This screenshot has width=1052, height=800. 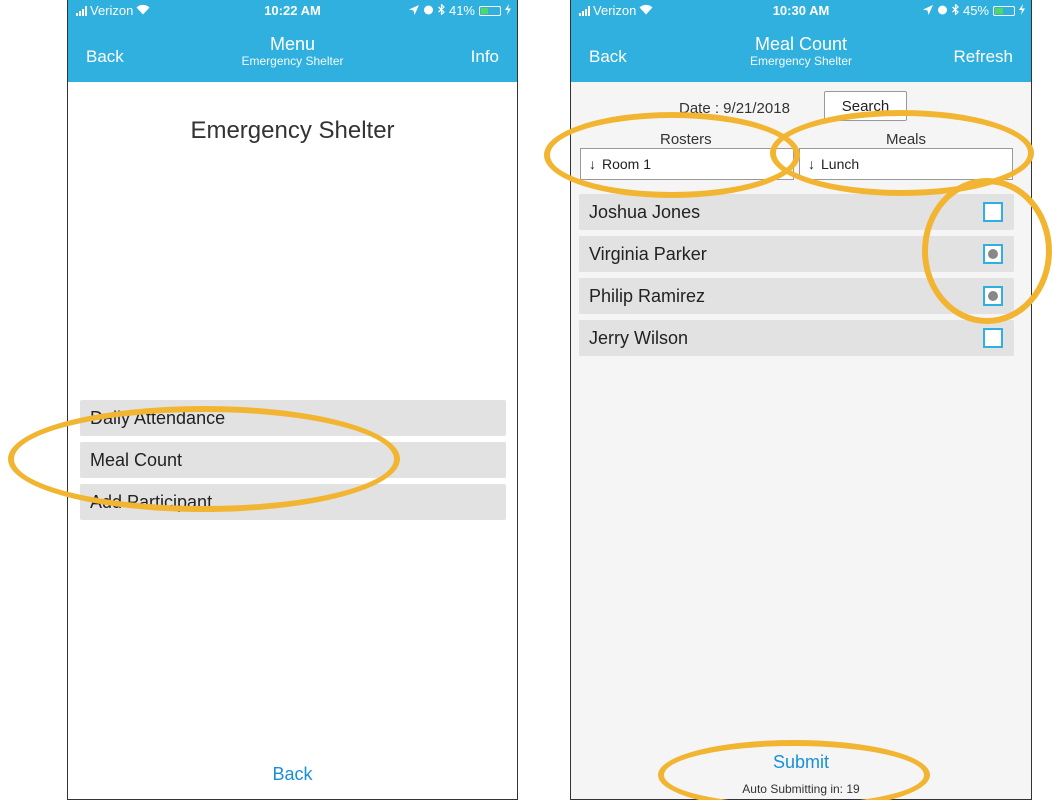 What do you see at coordinates (801, 762) in the screenshot?
I see `submit-button: Submit` at bounding box center [801, 762].